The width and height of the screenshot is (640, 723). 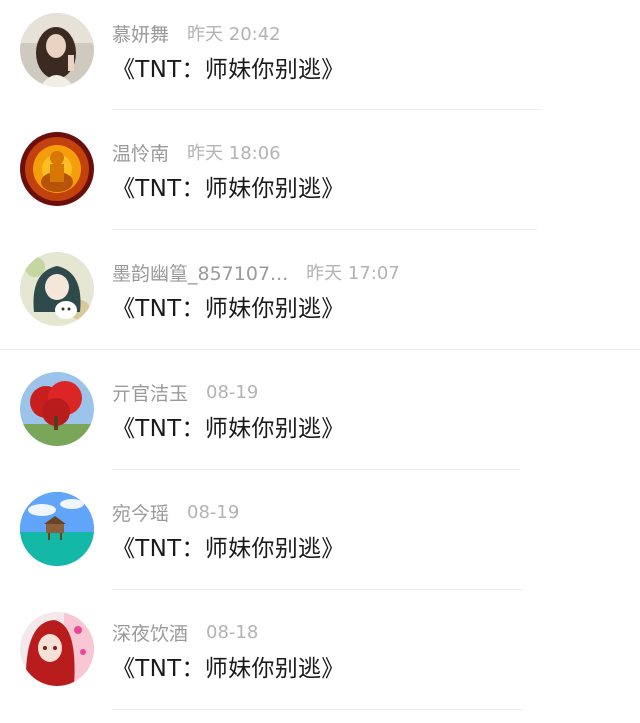 I want to click on comment-meta: 墨韵幽篁_857107... 昨天 17:07, so click(x=256, y=272).